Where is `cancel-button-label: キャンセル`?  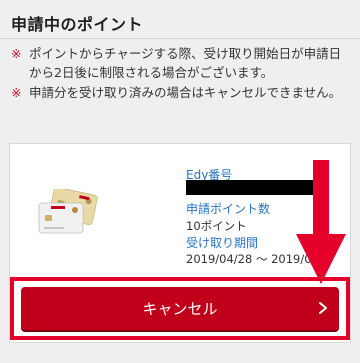 cancel-button-label: キャンセル is located at coordinates (180, 309).